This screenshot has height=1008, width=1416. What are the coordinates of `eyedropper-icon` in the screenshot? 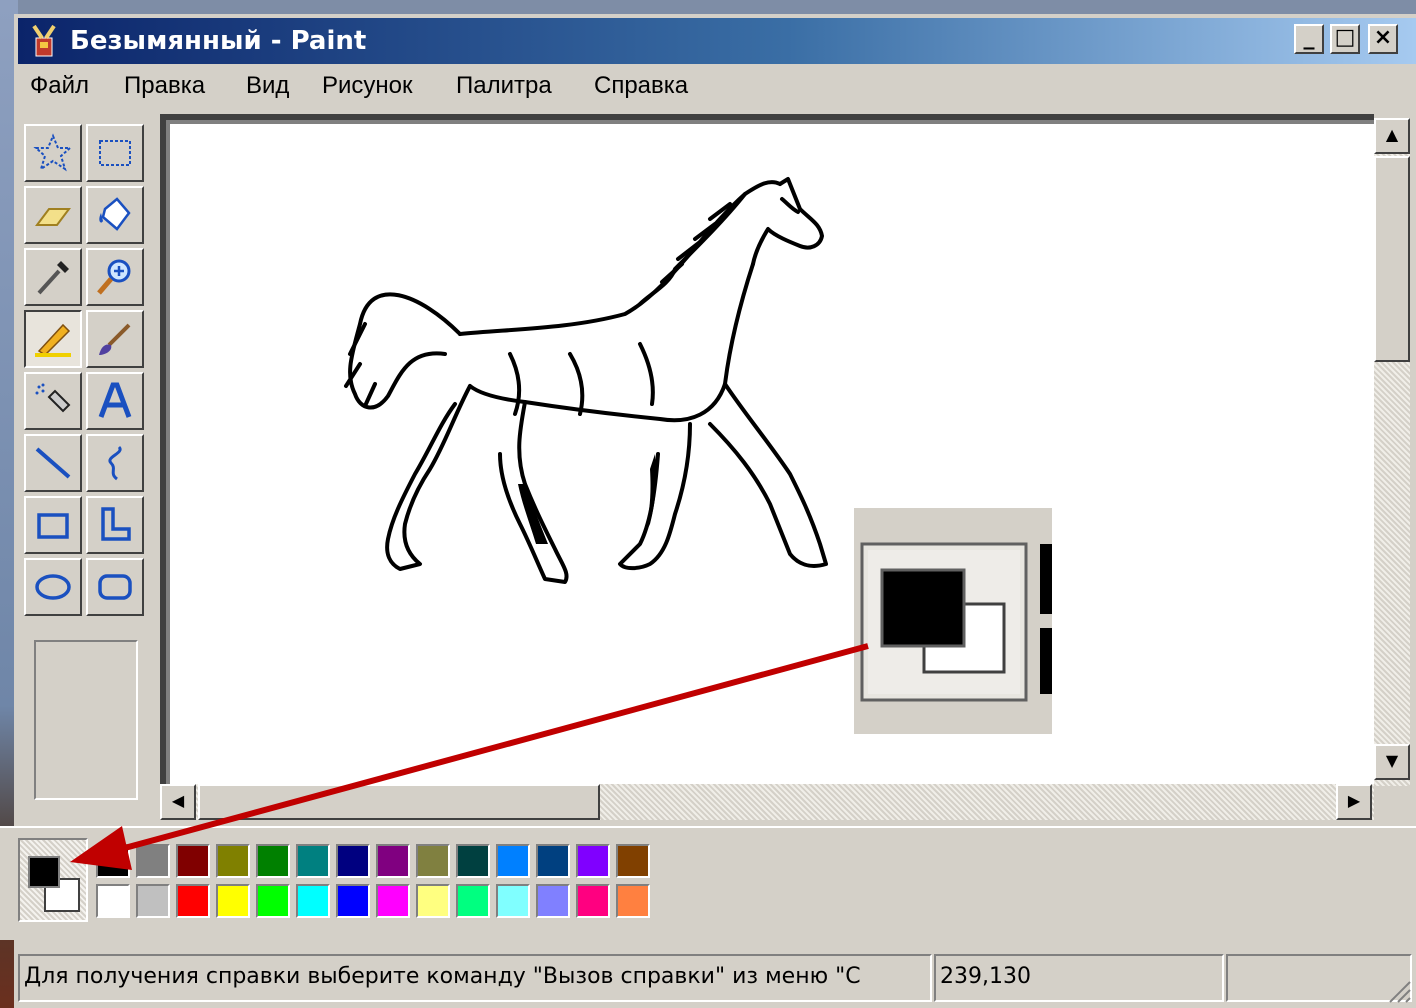 It's located at (53, 278).